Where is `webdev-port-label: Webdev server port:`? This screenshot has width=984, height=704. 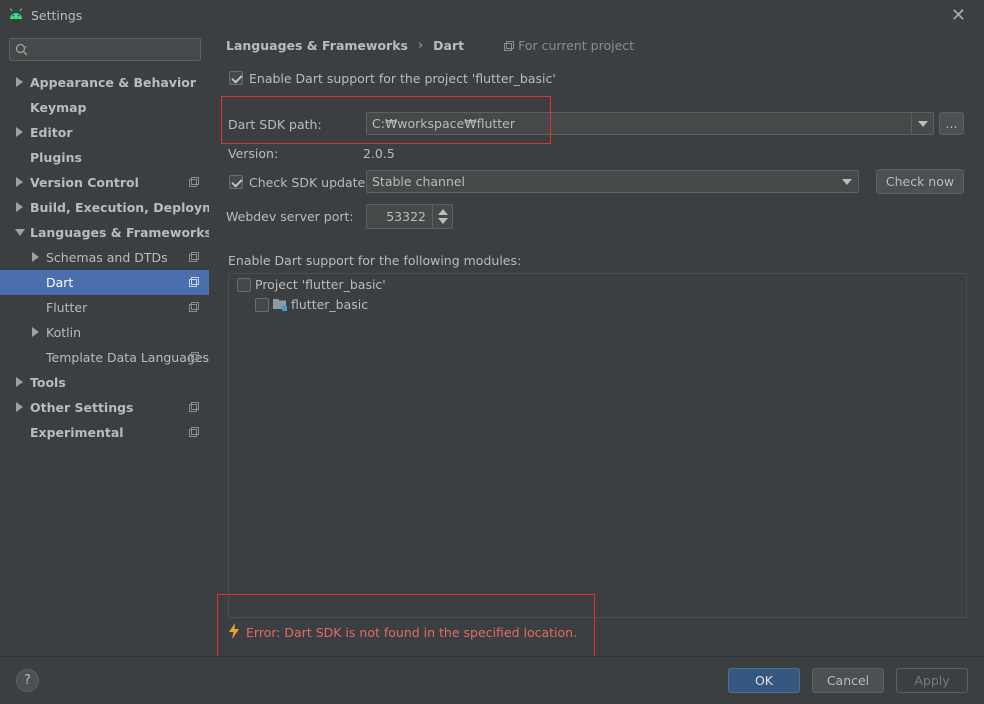
webdev-port-label: Webdev server port: is located at coordinates (290, 216).